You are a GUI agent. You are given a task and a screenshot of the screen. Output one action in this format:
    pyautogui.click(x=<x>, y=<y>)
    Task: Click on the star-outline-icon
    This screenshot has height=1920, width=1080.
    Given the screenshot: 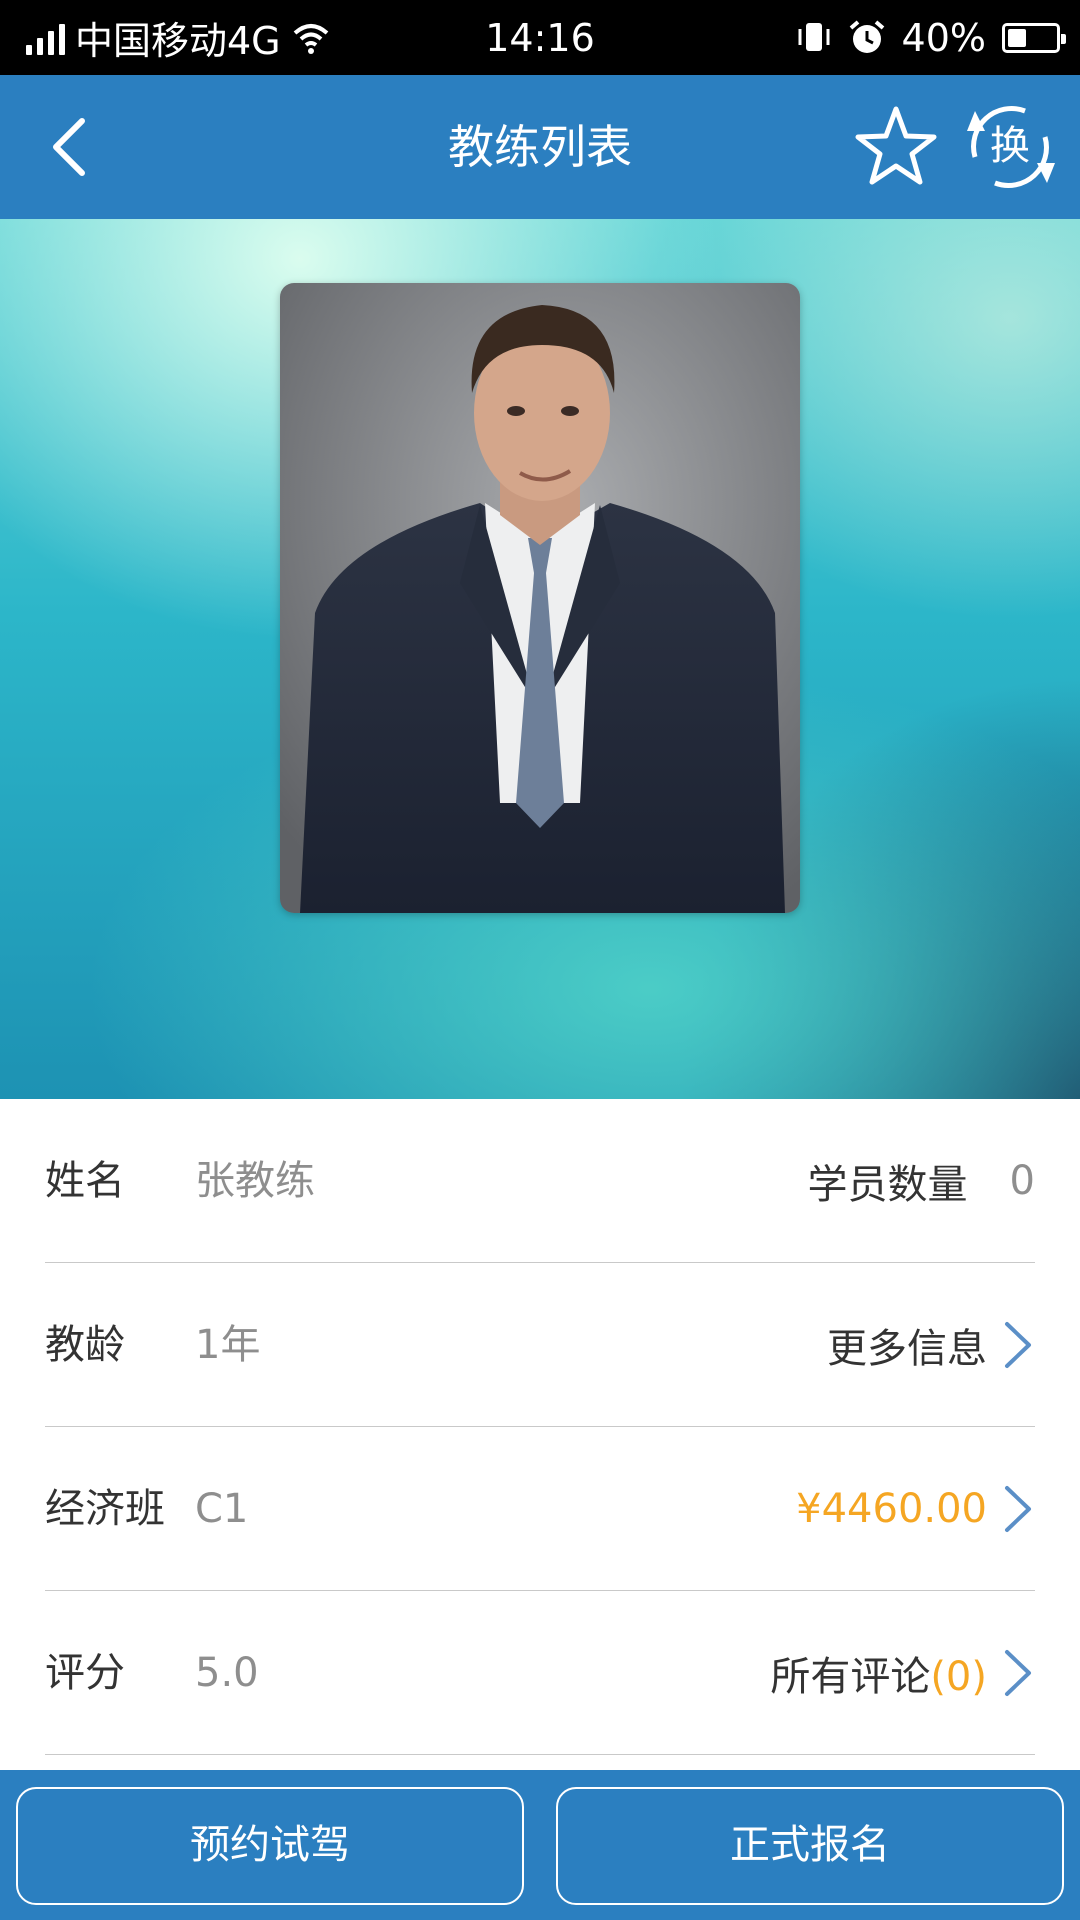 What is the action you would take?
    pyautogui.click(x=896, y=145)
    